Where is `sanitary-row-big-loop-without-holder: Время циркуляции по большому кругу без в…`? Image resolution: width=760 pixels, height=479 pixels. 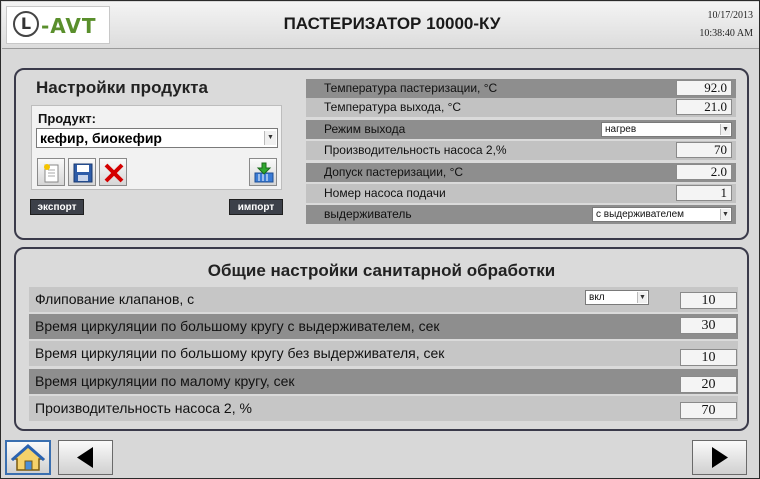
sanitary-row-big-loop-without-holder: Время циркуляции по большому кругу без в… is located at coordinates (383, 353).